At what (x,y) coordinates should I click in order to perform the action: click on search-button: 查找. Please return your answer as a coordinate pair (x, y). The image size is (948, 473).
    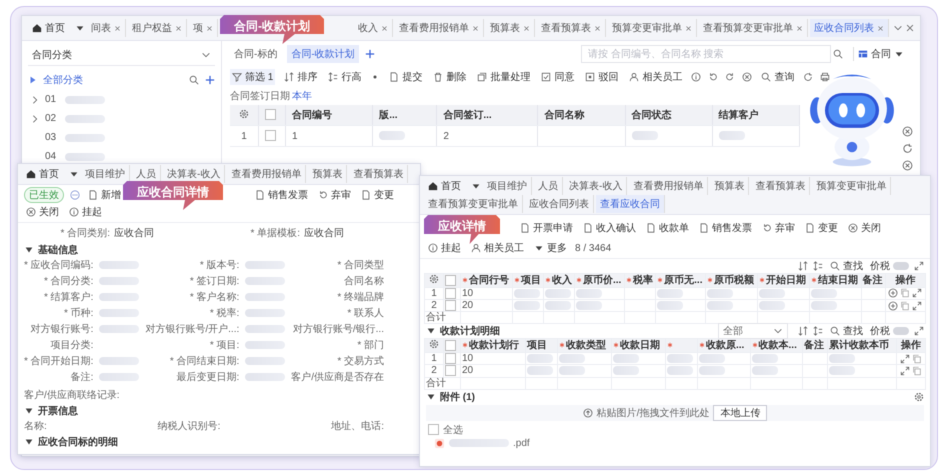
    Looking at the image, I should click on (846, 331).